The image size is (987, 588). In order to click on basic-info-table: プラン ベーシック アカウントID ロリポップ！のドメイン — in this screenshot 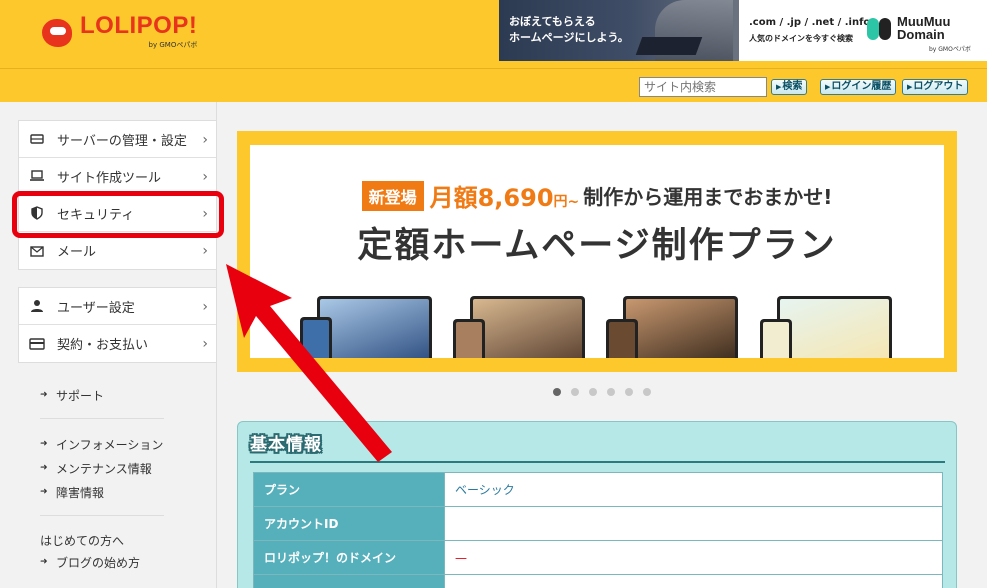, I will do `click(598, 530)`.